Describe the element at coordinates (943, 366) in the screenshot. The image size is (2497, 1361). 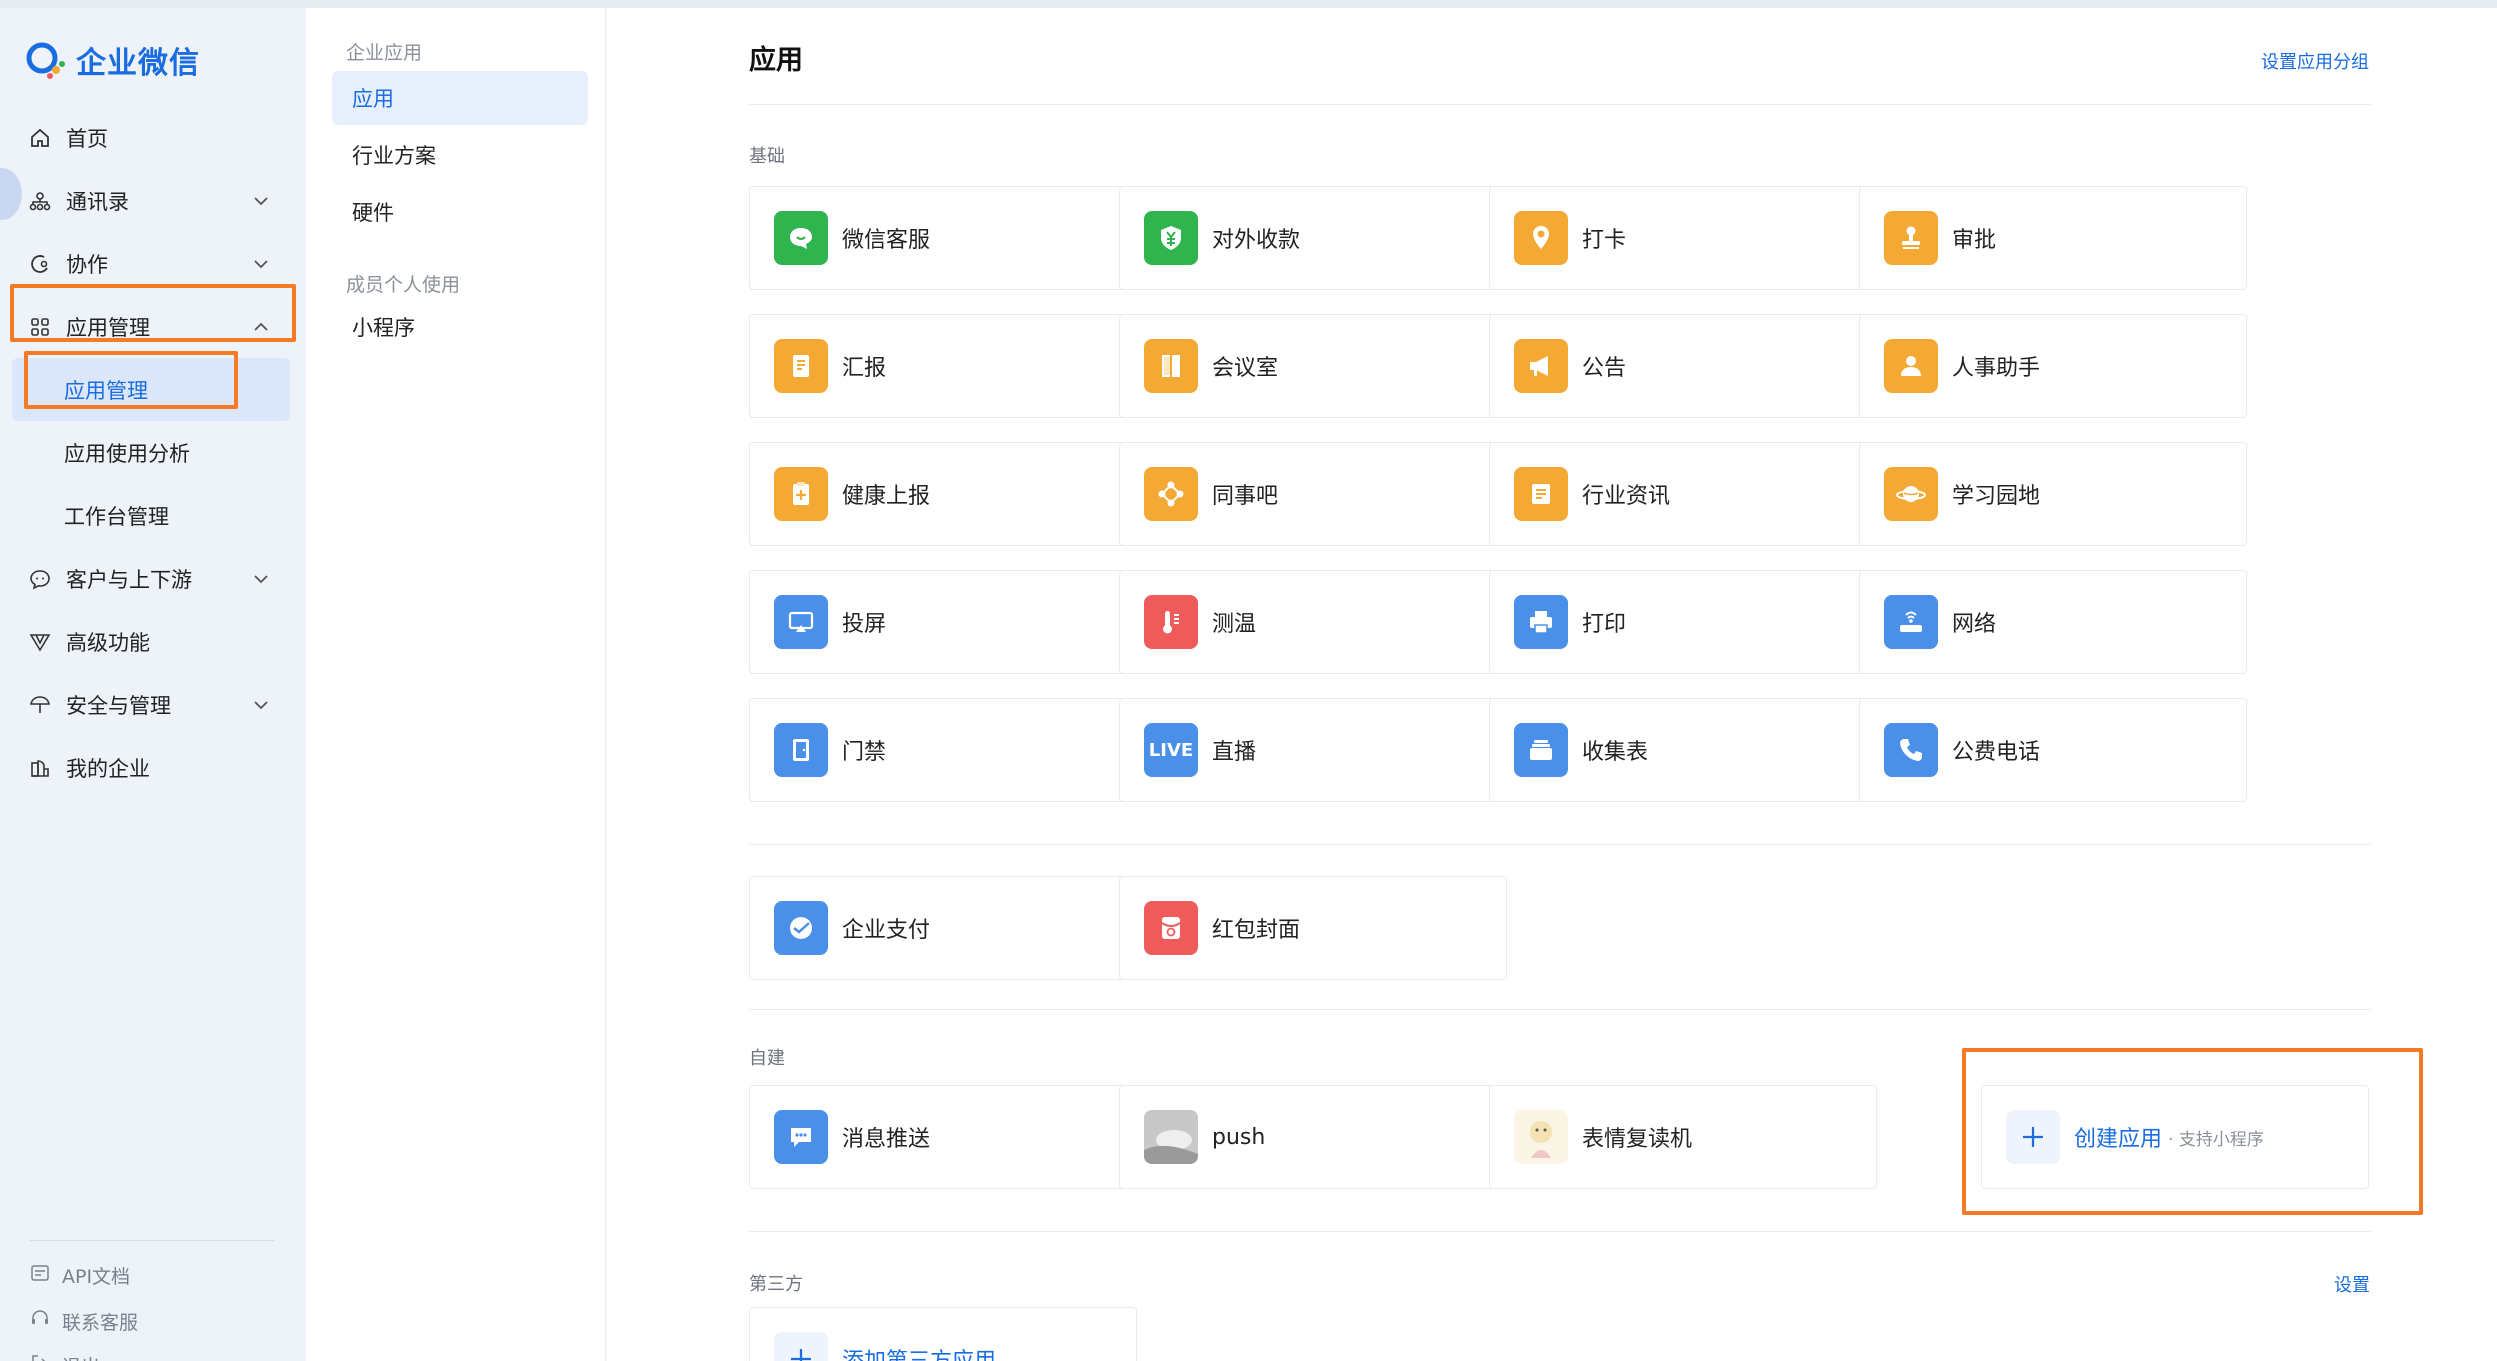
I see `app-card: 汇报` at that location.